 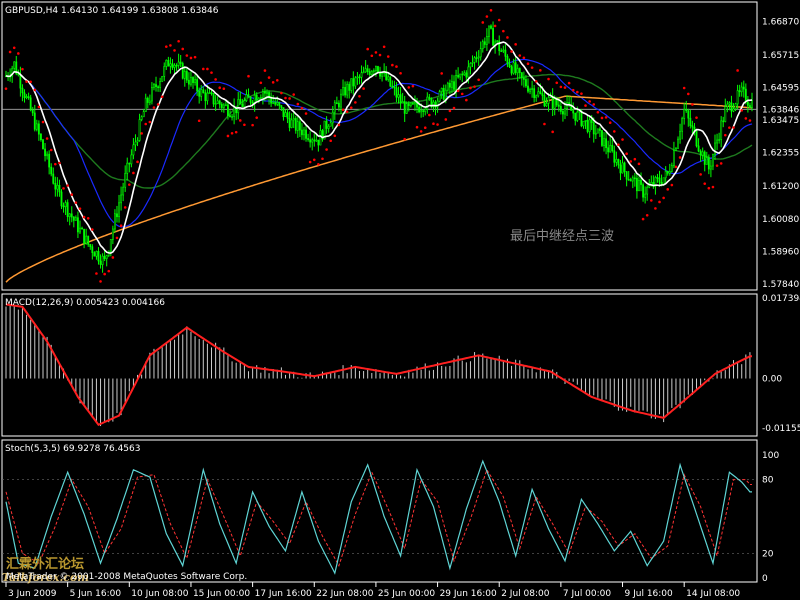 I want to click on stoch-panel-title: Stoch(5,3,5) 69.9278 76.4563, so click(x=72, y=449).